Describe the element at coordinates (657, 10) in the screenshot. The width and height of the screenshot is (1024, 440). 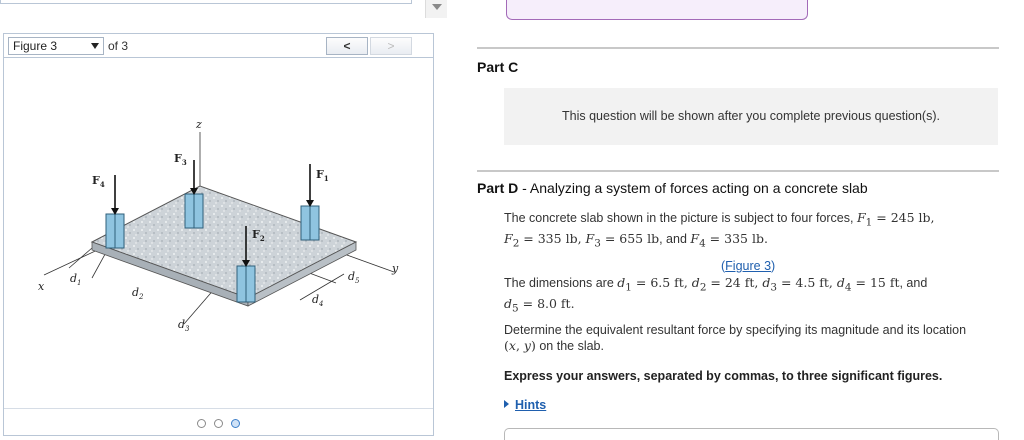
I see `previous-feedback-box` at that location.